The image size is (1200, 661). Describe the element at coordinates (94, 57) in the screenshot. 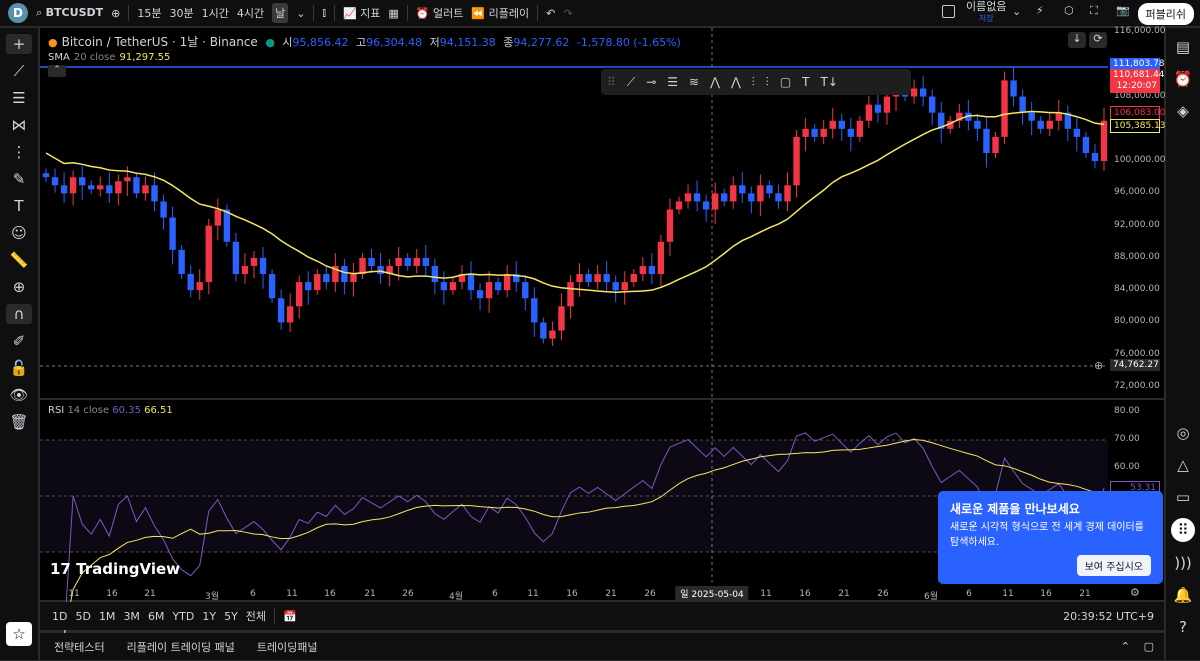

I see `sma-params: 20 close` at that location.